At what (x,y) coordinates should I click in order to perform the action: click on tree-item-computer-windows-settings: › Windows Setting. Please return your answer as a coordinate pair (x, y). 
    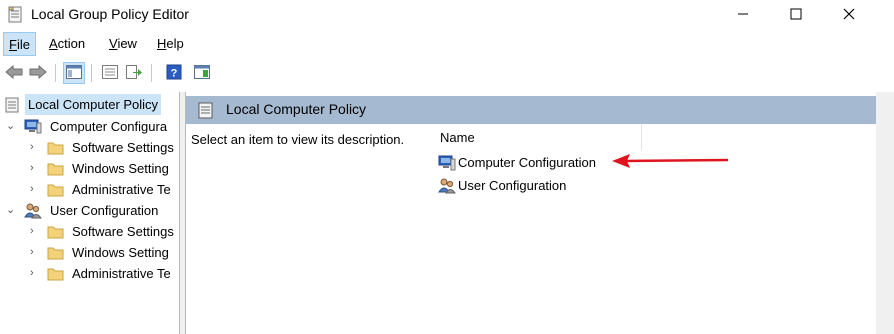
    Looking at the image, I should click on (89, 168).